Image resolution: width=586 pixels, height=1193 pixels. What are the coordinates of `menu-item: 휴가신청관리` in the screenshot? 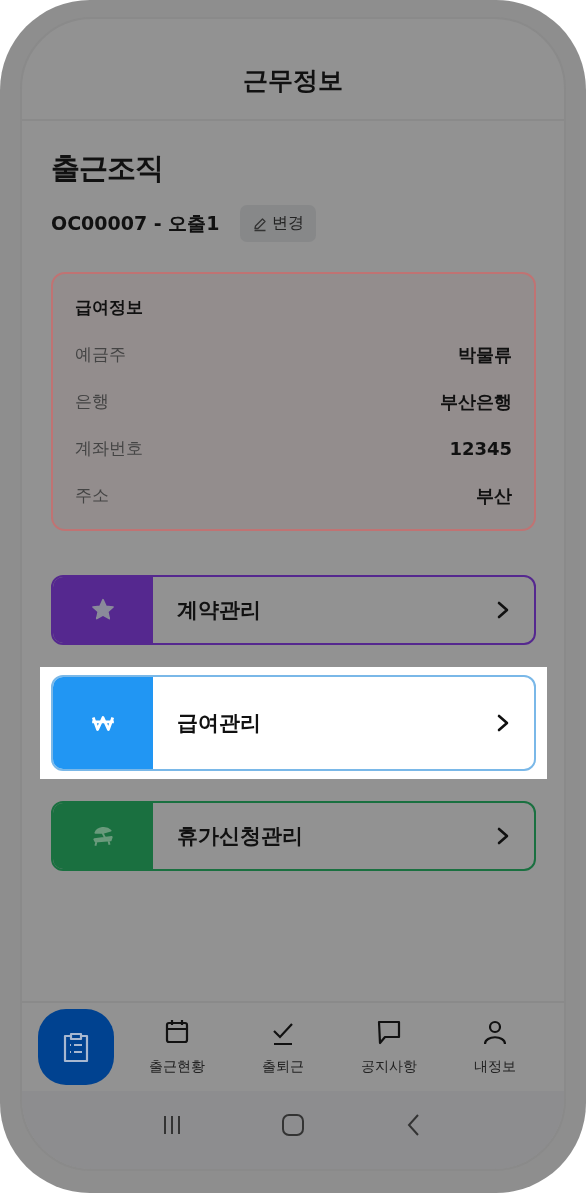 It's located at (293, 836).